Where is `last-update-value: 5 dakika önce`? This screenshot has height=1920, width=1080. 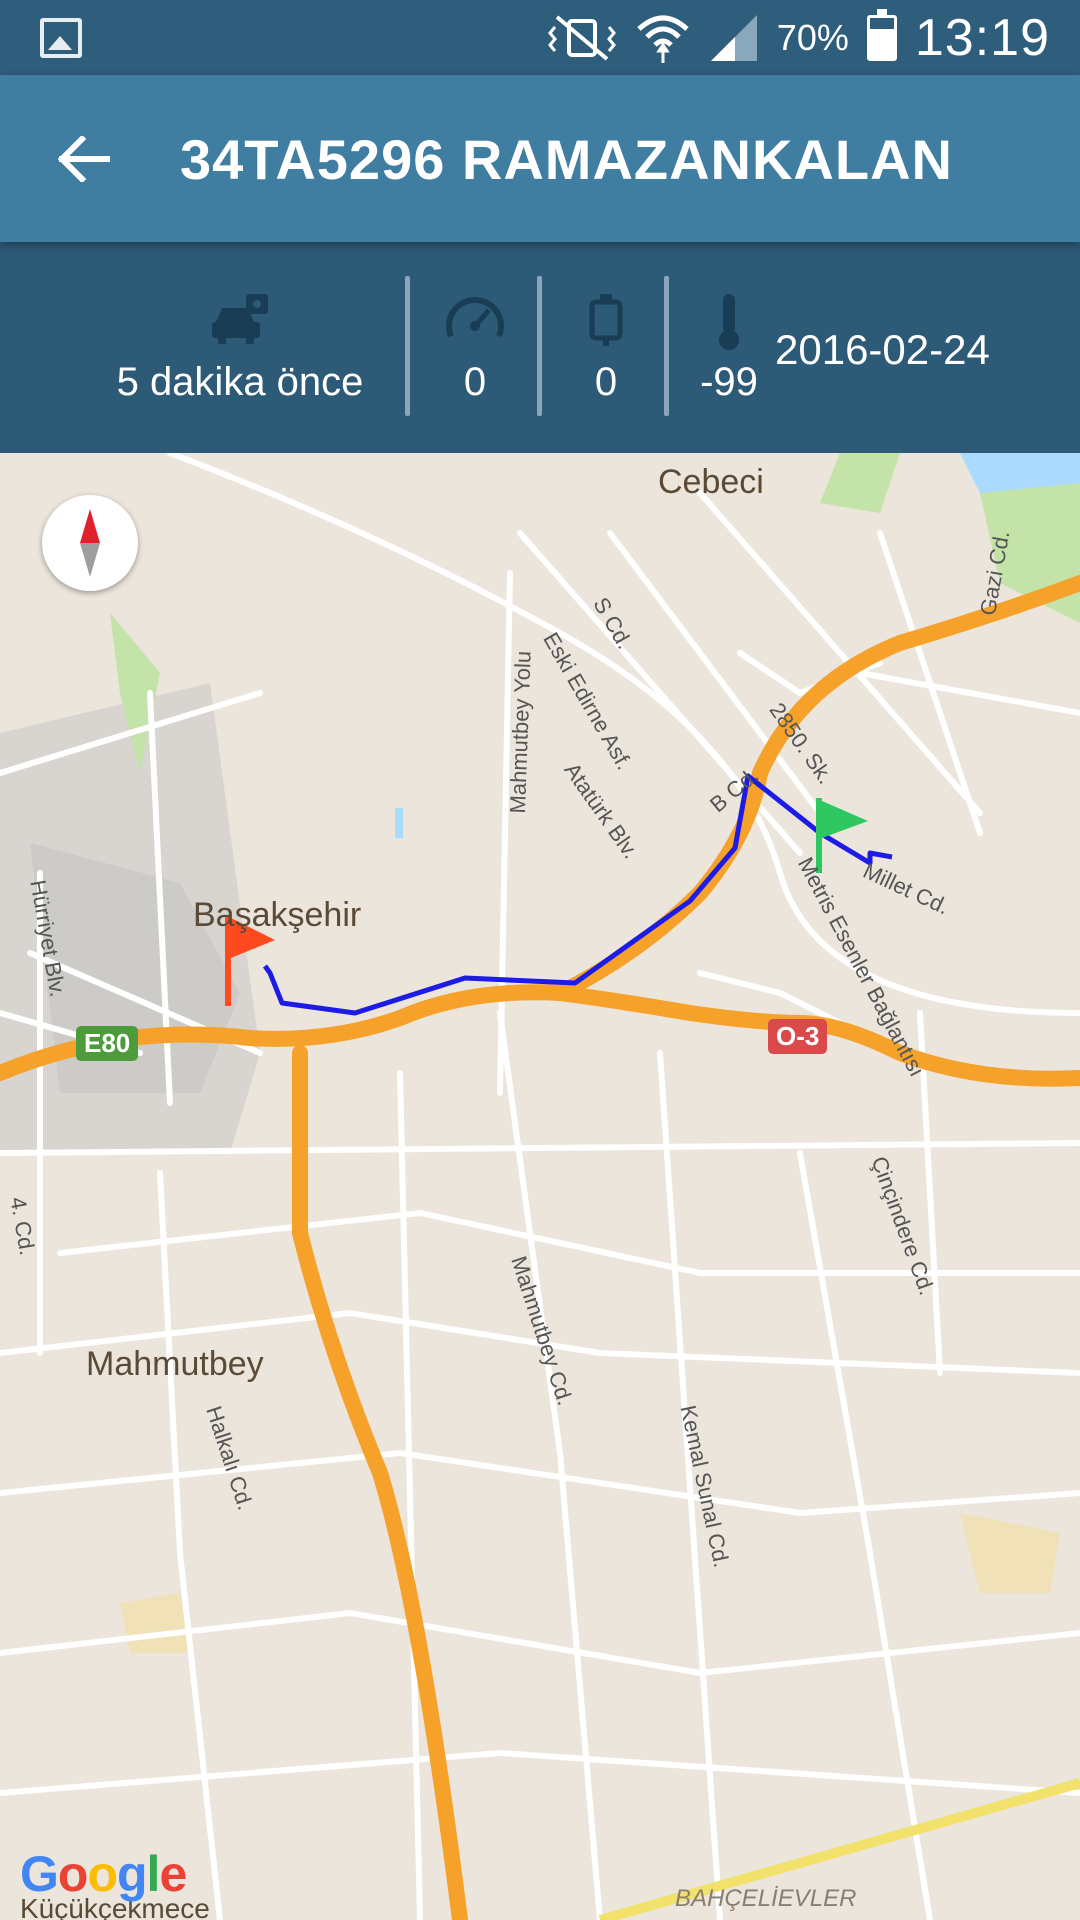
last-update-value: 5 dakika önce is located at coordinates (240, 382).